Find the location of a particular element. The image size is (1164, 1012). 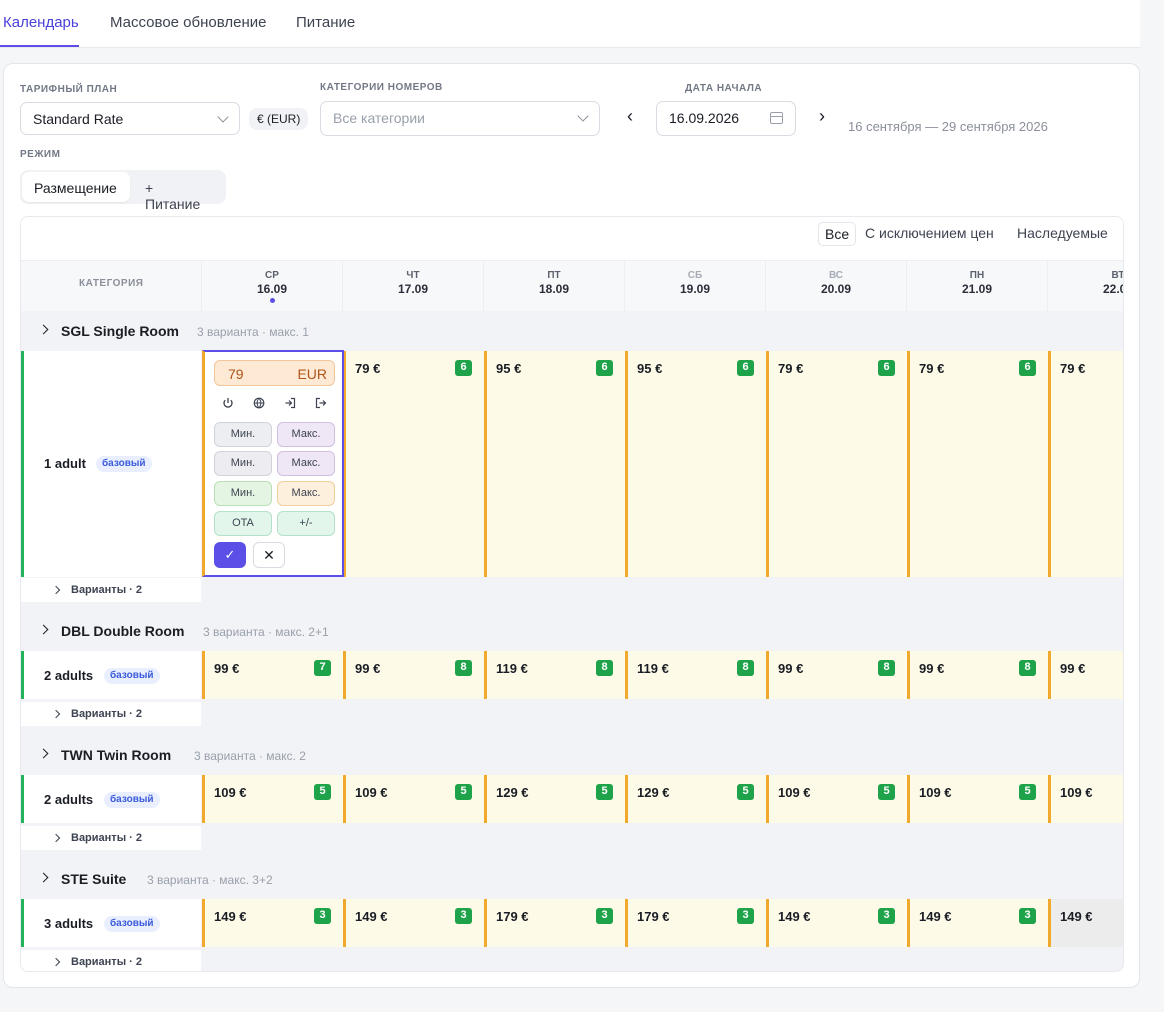

day-date: 16.09 is located at coordinates (272, 289).